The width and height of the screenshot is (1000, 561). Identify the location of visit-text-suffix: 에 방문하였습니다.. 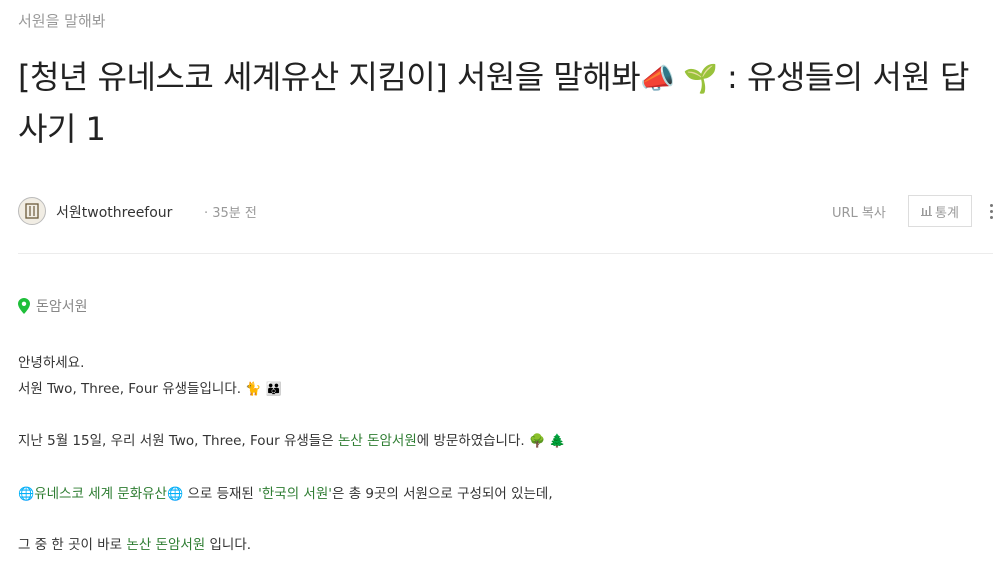
(470, 441).